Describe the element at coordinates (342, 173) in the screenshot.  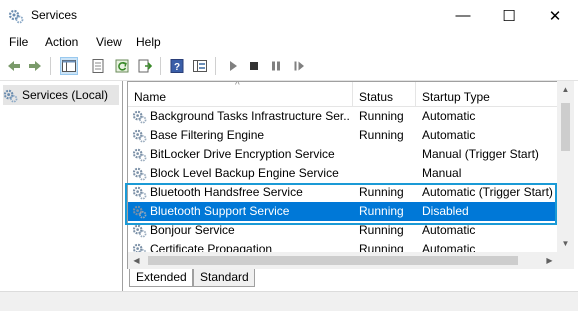
I see `service-row: Block Level Backup Engine Service Manual` at that location.